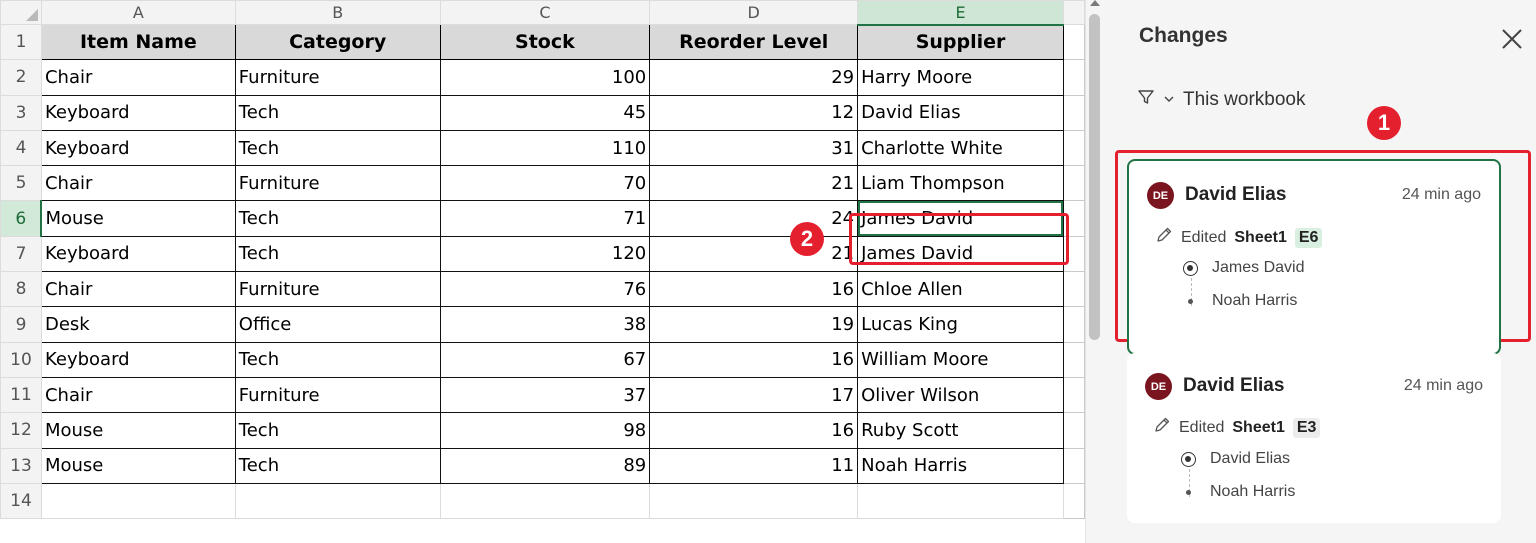 The width and height of the screenshot is (1536, 543). Describe the element at coordinates (545, 42) in the screenshot. I see `header-cell-stock: Stock` at that location.